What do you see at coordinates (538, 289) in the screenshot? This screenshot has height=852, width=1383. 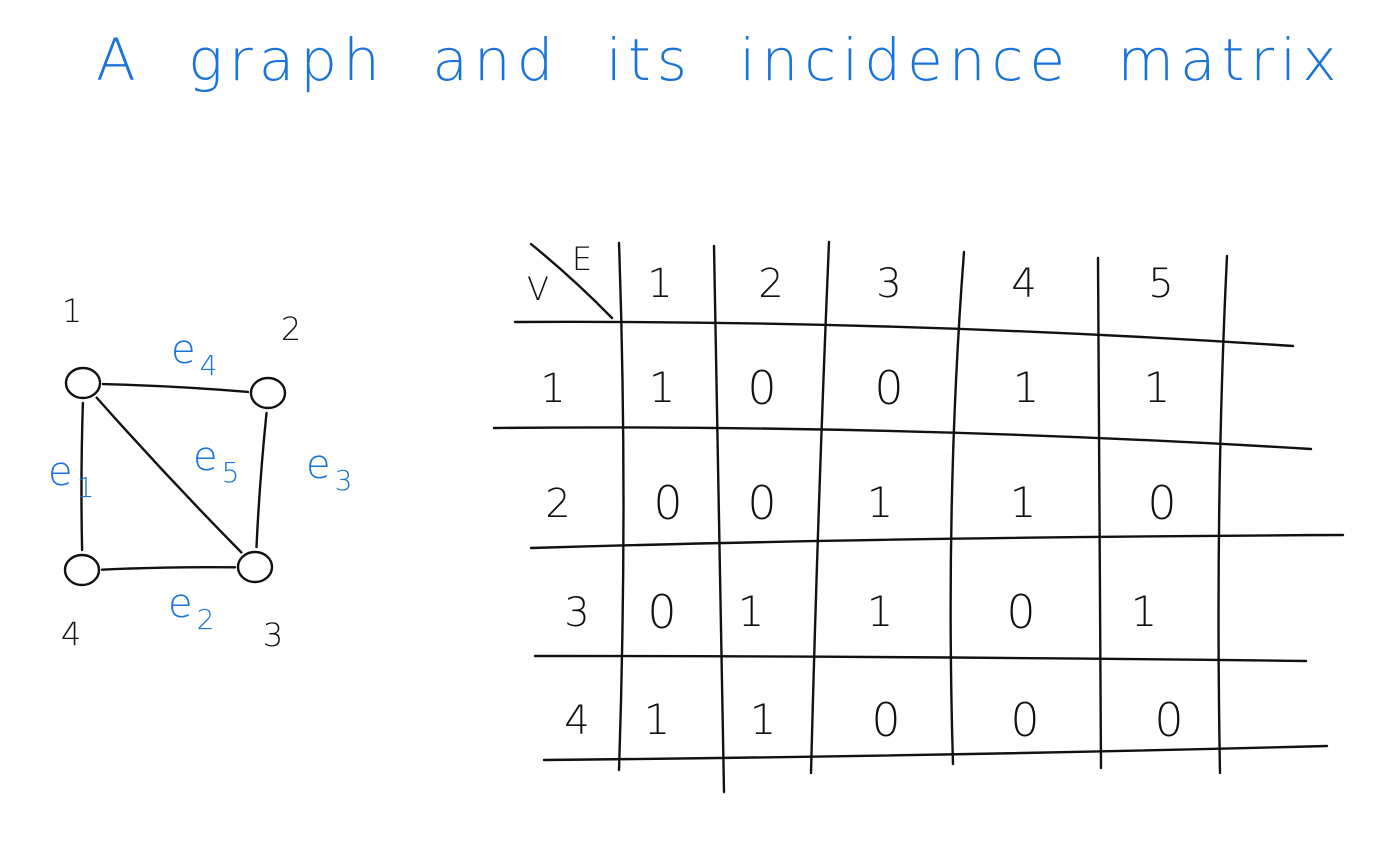 I see `matrix-corner-row-header: V` at bounding box center [538, 289].